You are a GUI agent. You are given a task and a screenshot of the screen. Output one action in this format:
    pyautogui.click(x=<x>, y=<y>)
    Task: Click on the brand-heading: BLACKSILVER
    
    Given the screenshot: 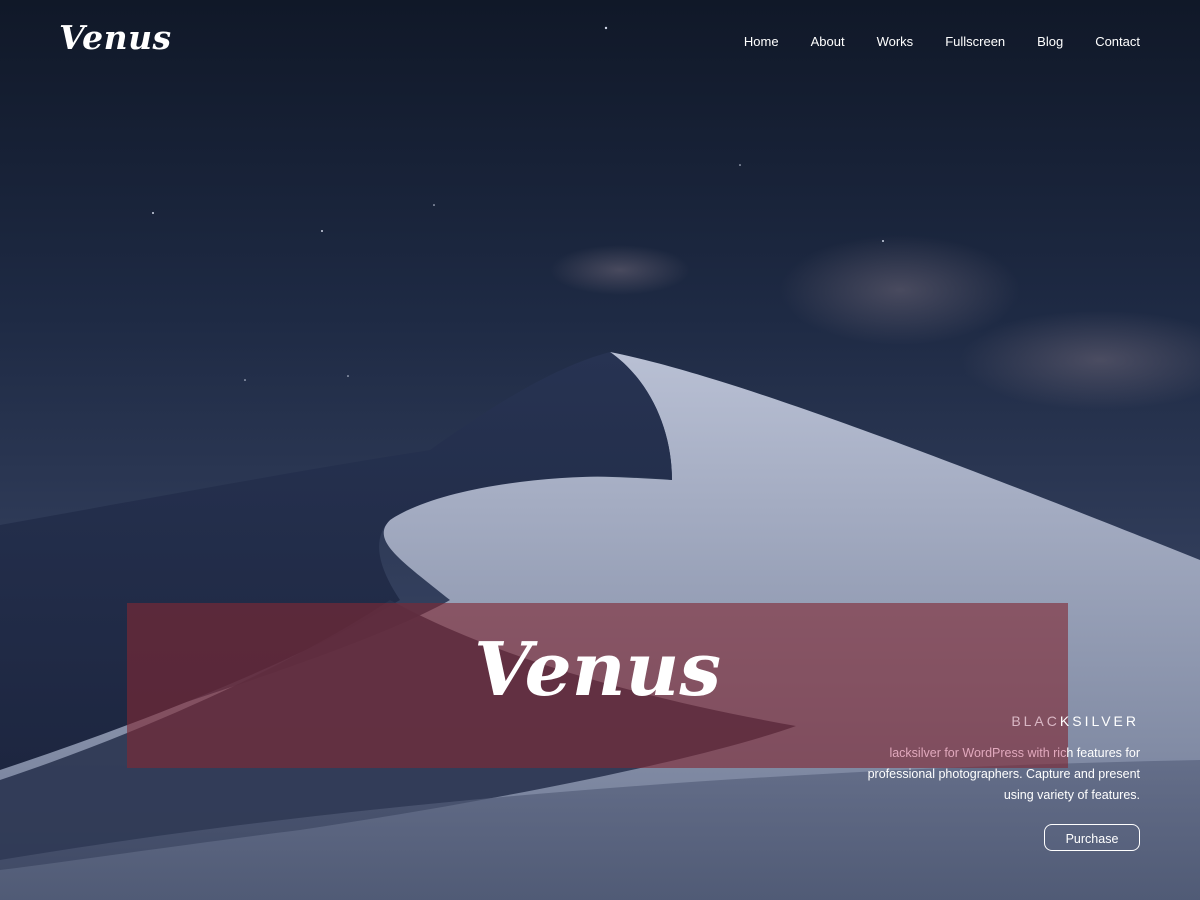 What is the action you would take?
    pyautogui.click(x=1075, y=721)
    